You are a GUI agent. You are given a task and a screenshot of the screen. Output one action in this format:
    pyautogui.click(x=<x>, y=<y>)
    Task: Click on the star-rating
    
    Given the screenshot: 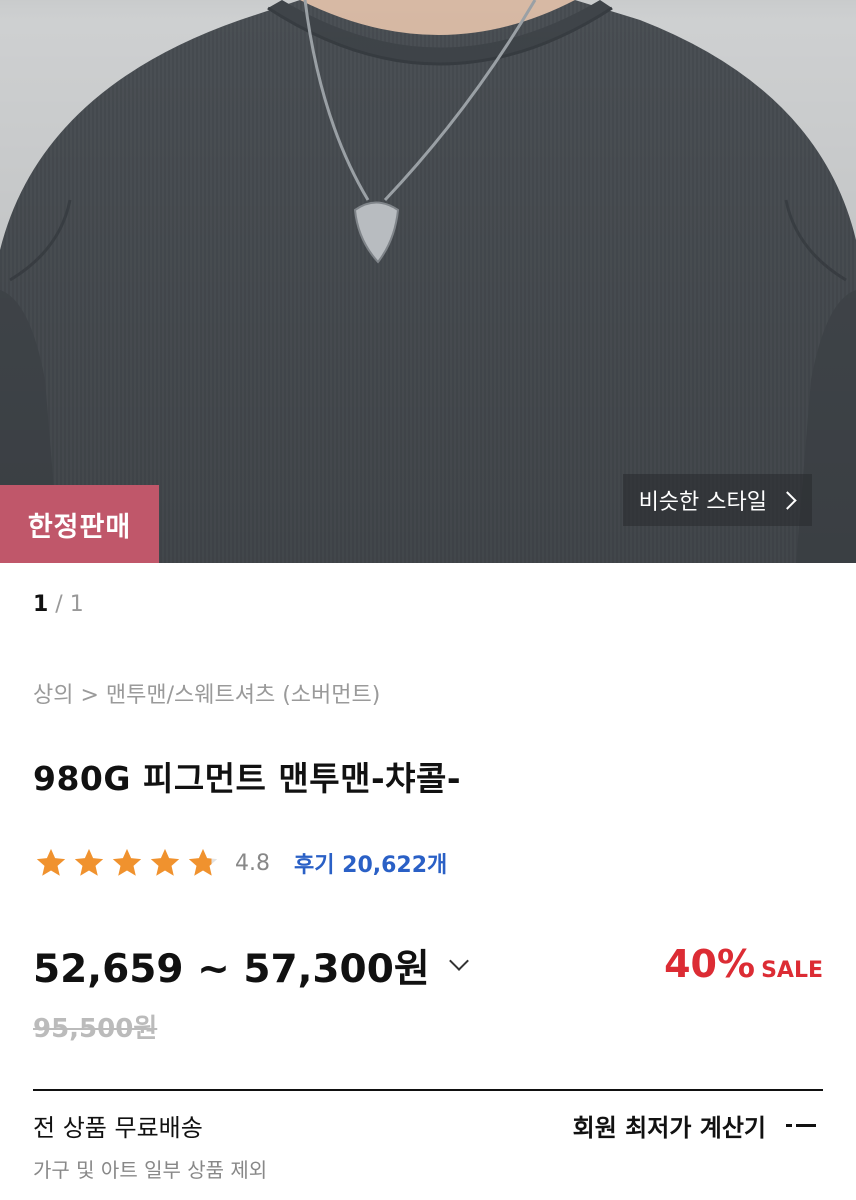 What is the action you would take?
    pyautogui.click(x=127, y=863)
    